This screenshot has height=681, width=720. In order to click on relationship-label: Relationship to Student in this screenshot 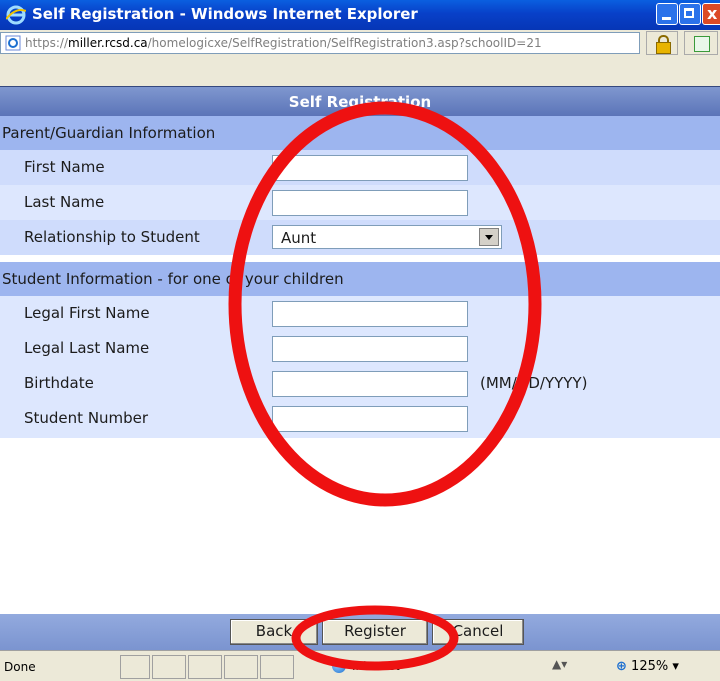, I will do `click(112, 237)`.